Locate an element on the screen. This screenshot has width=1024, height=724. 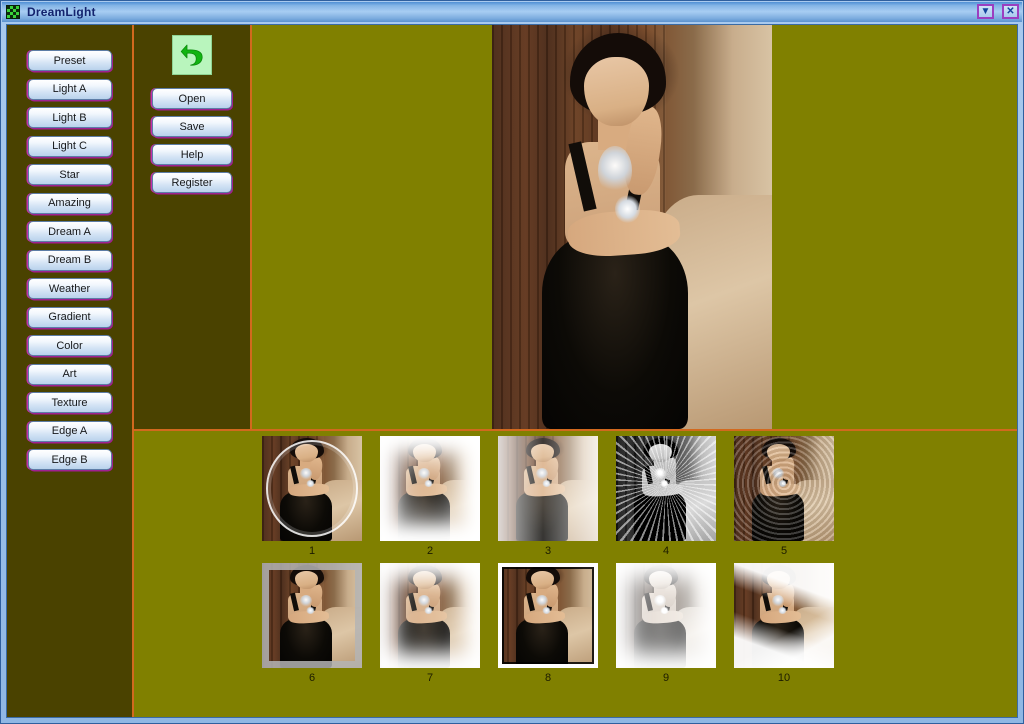
sidebar-item-light-b: Light B is located at coordinates (69, 117).